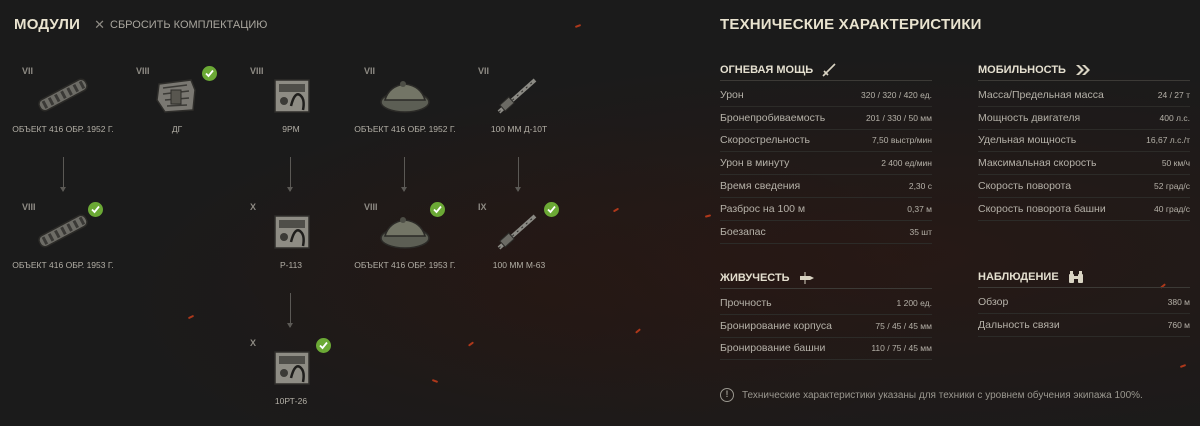  What do you see at coordinates (291, 265) in the screenshot?
I see `module-name: Р-113` at bounding box center [291, 265].